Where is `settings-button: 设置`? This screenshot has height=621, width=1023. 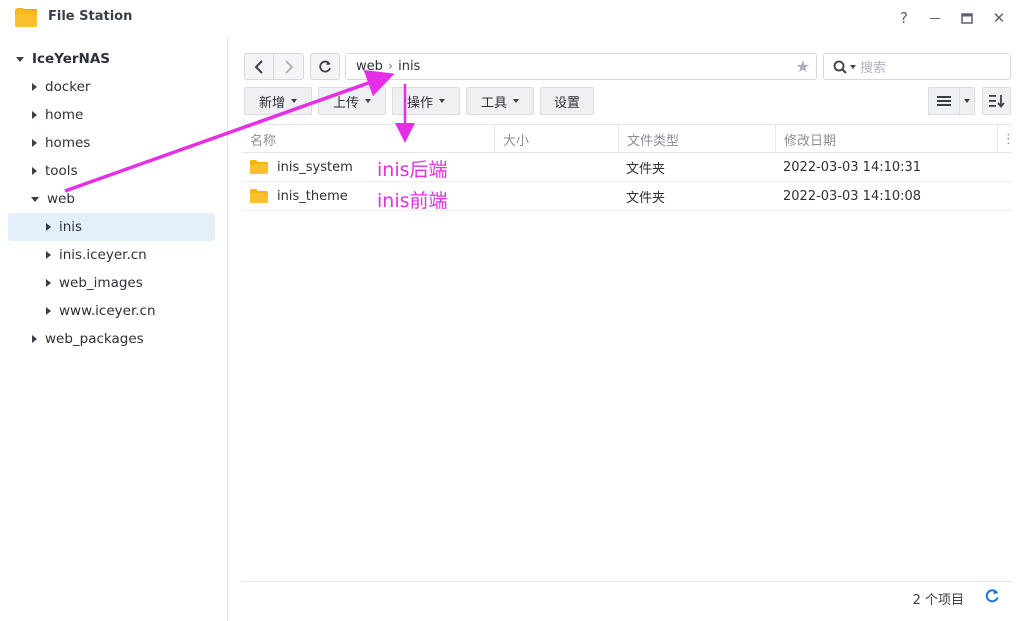
settings-button: 设置 is located at coordinates (567, 101).